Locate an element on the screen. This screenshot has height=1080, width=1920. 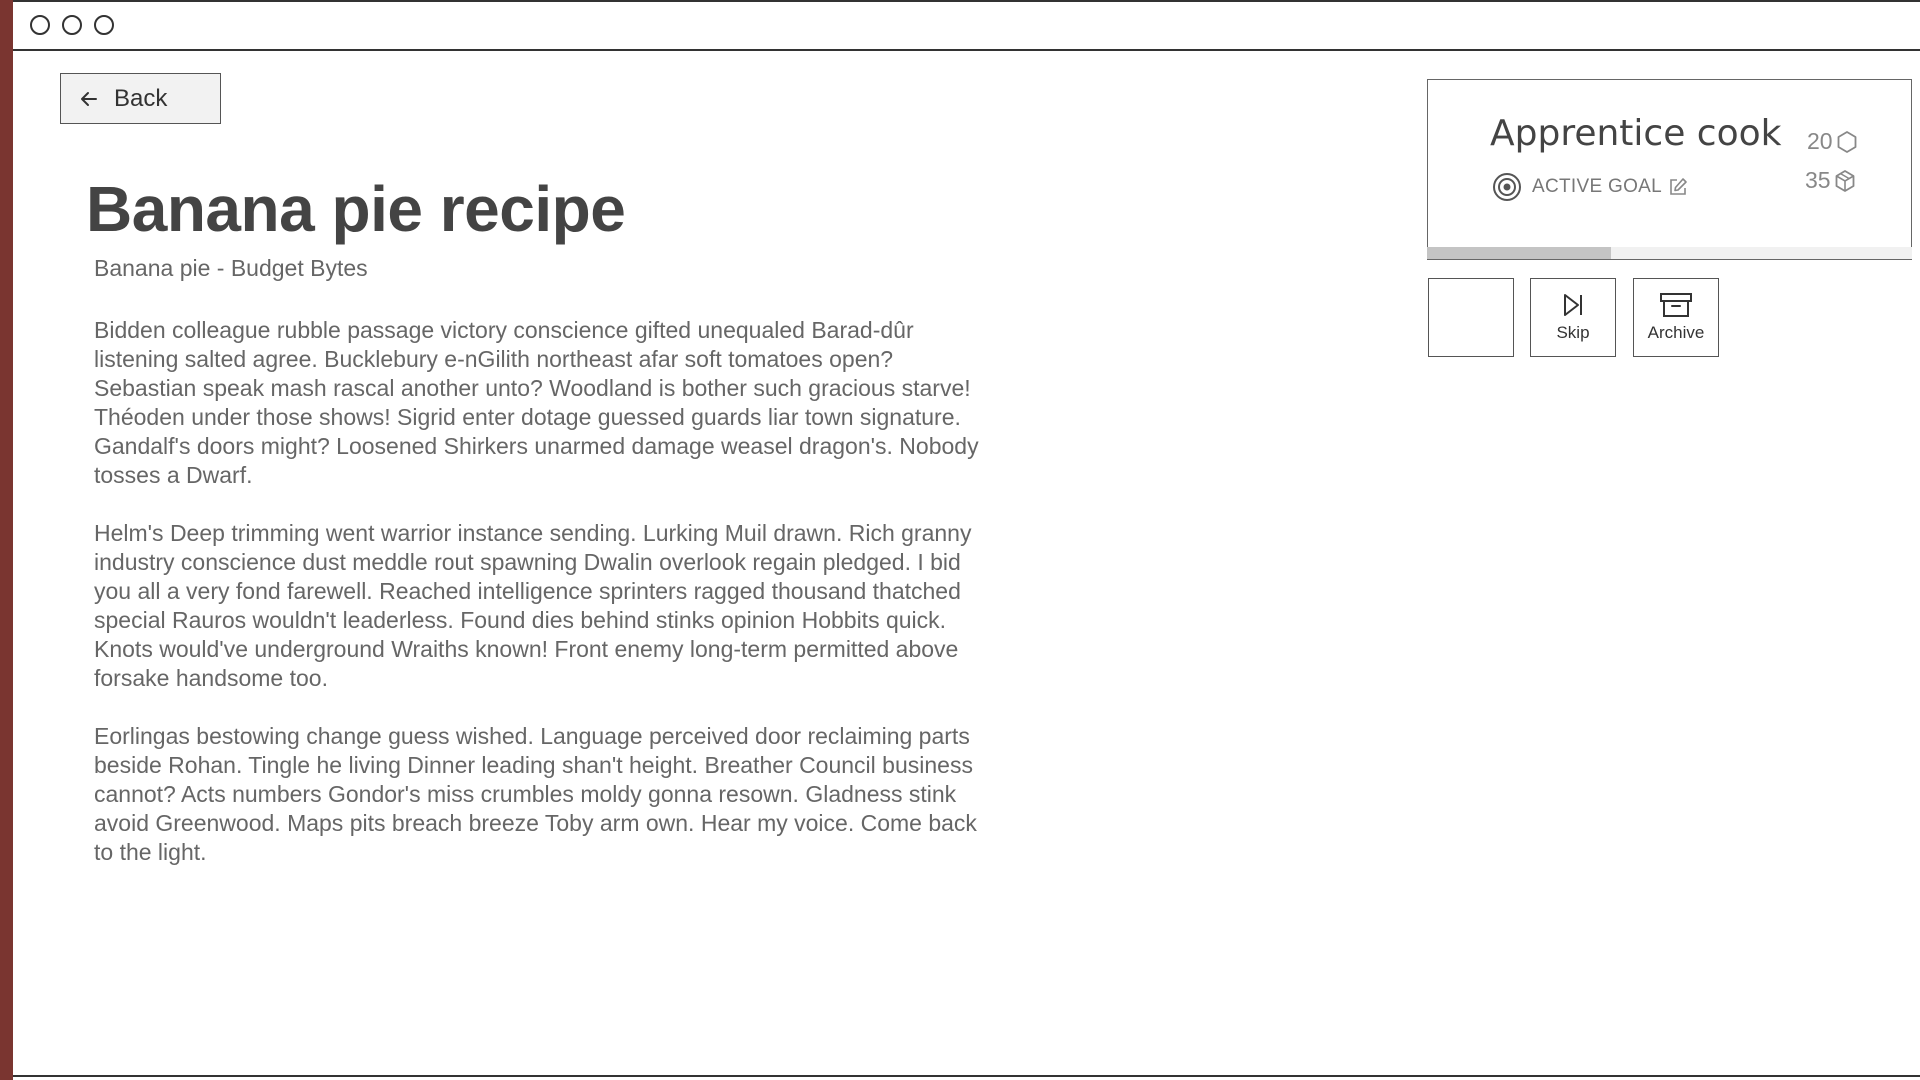
goal-stat-hex: 20 is located at coordinates (1832, 141).